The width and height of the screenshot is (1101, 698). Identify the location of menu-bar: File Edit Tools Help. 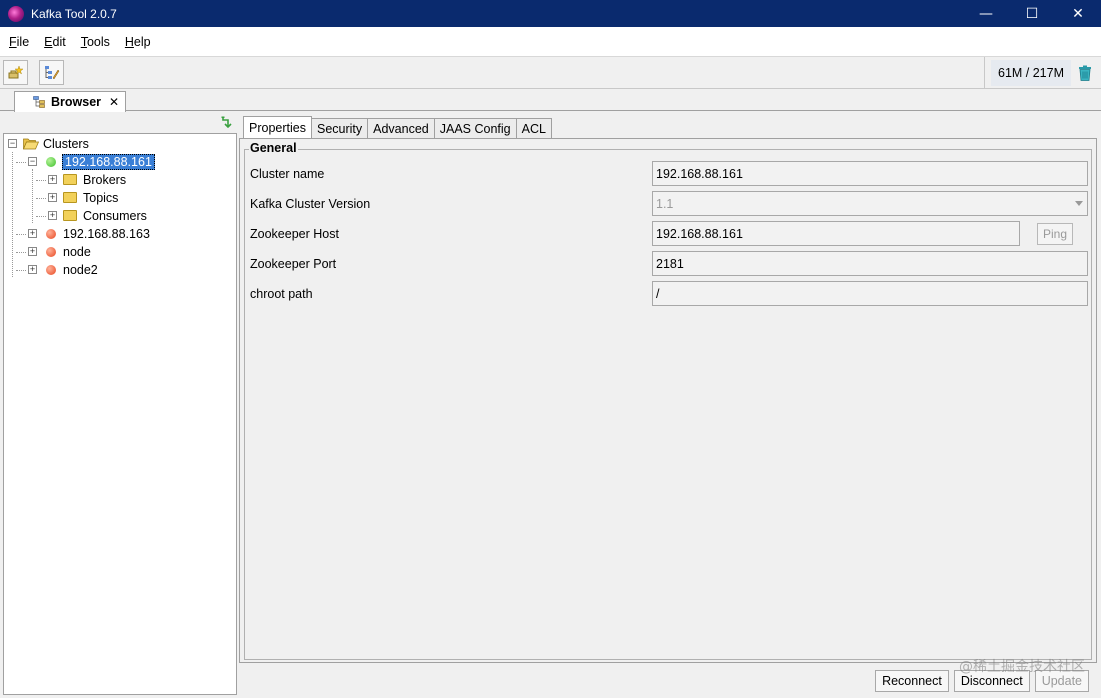
(550, 42).